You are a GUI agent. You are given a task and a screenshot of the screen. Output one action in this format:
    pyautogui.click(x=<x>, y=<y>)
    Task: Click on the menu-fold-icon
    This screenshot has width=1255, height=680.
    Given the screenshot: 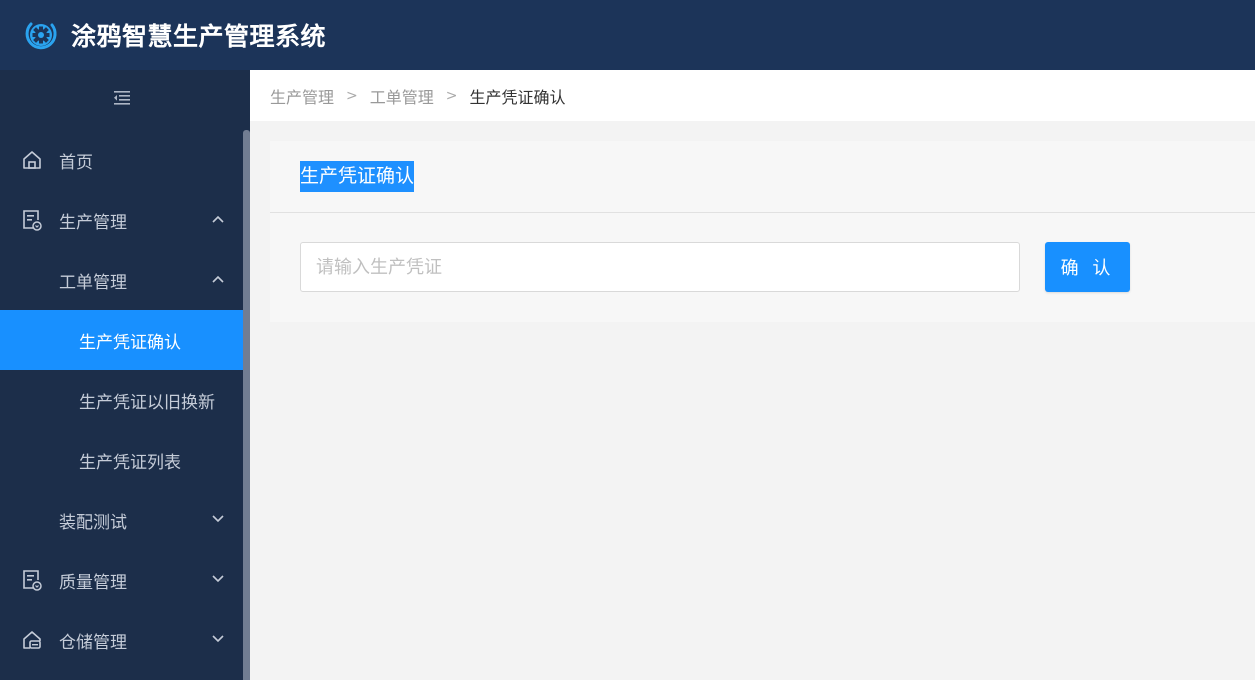 What is the action you would take?
    pyautogui.click(x=122, y=100)
    